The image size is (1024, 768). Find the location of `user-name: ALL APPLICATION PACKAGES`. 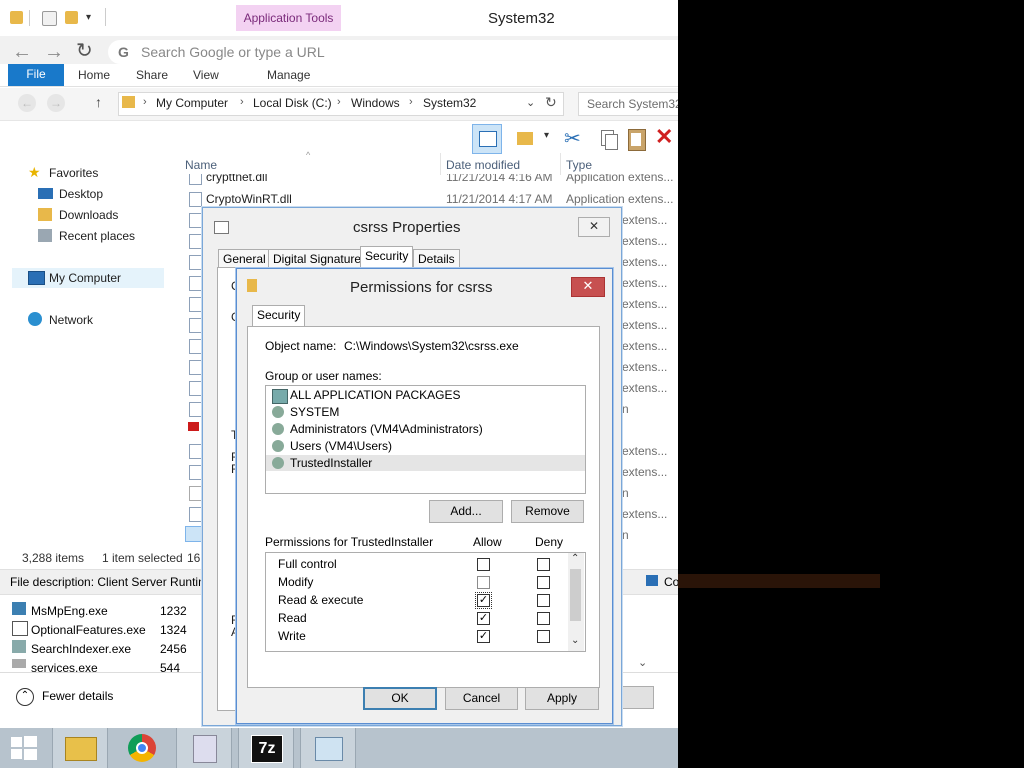

user-name: ALL APPLICATION PACKAGES is located at coordinates (375, 395).